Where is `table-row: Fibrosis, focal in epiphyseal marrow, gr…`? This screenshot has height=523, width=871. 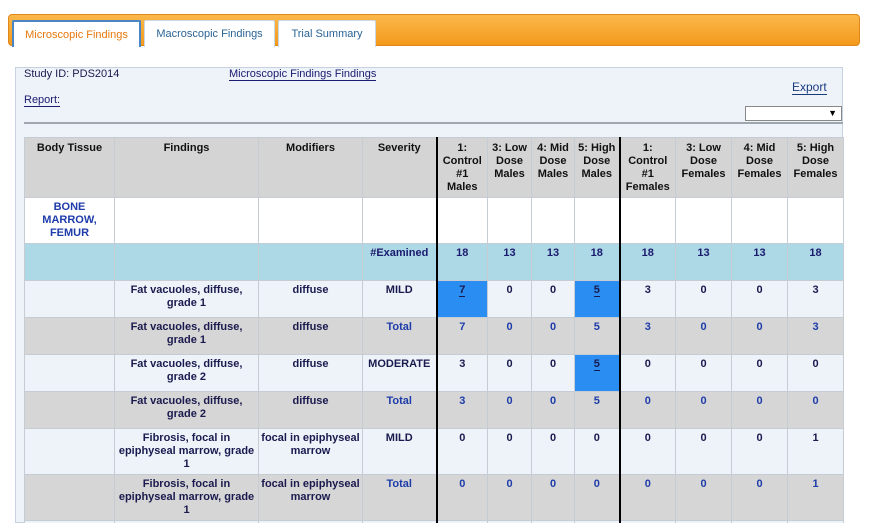
table-row: Fibrosis, focal in epiphyseal marrow, gr… is located at coordinates (434, 497).